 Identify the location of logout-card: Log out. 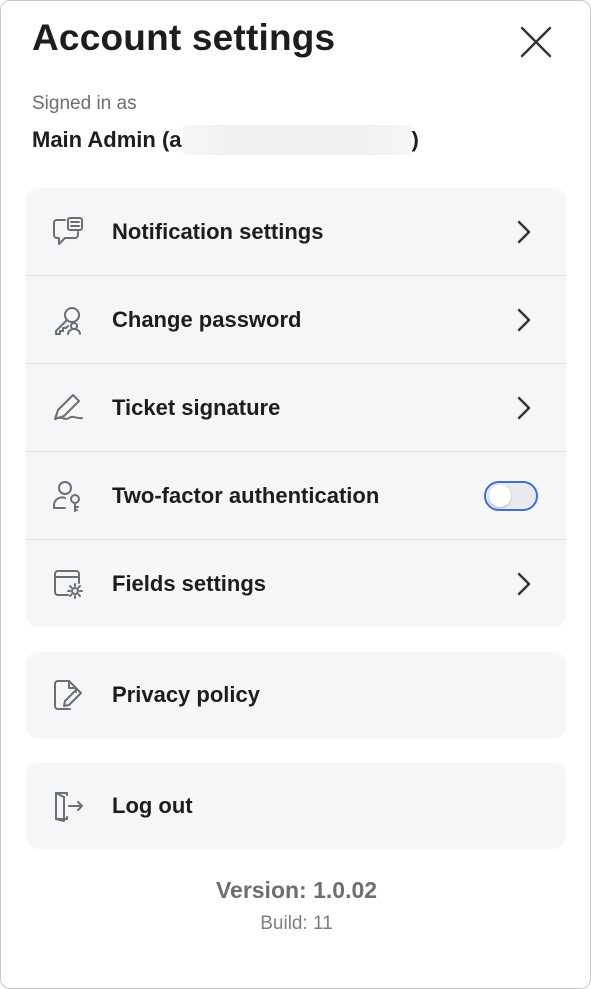
(296, 806).